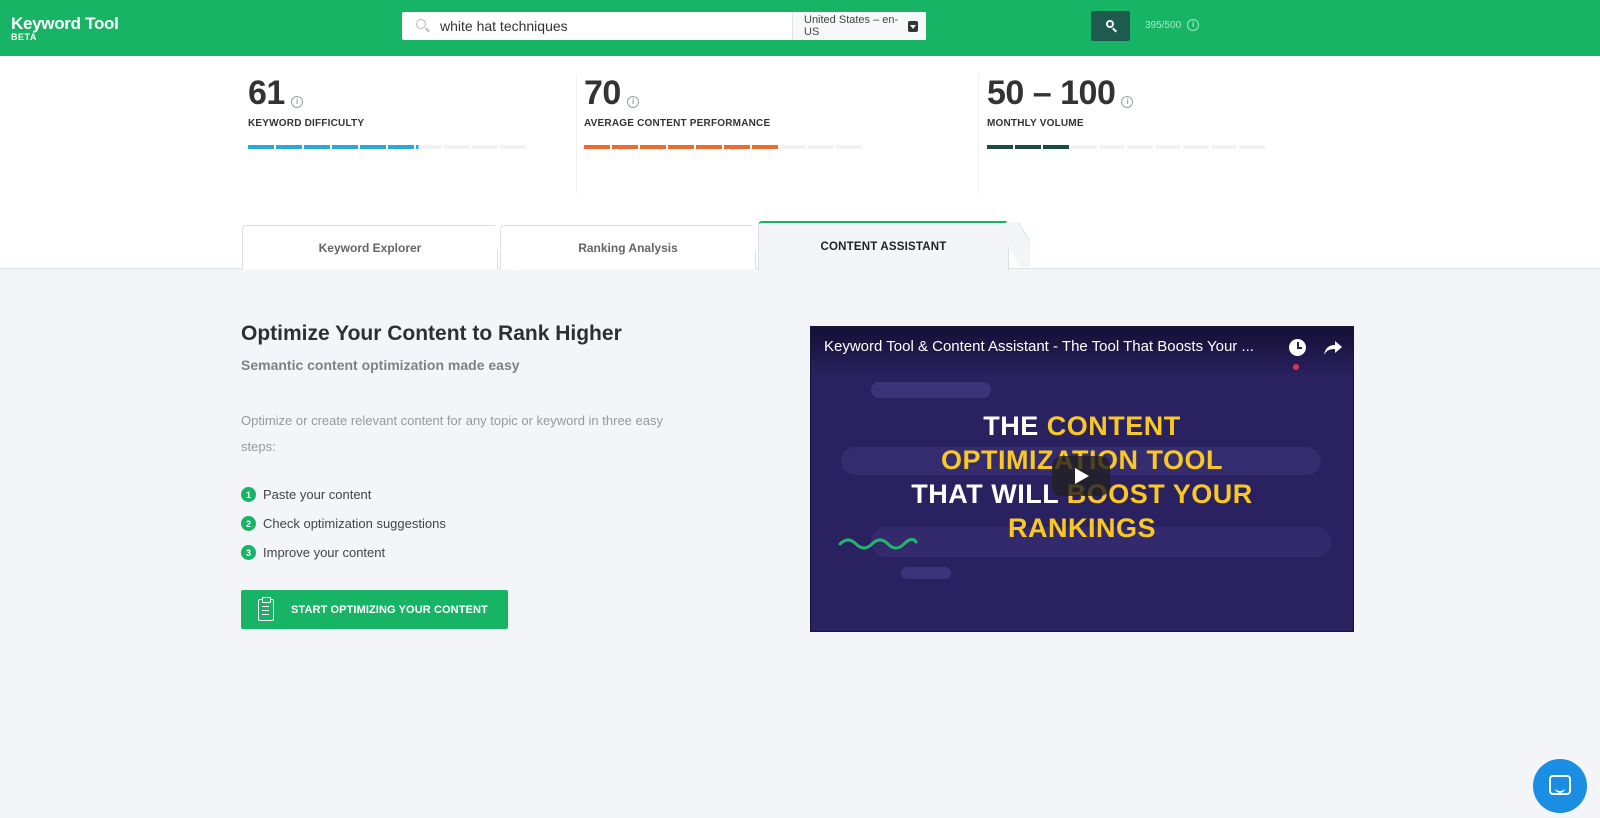  Describe the element at coordinates (602, 93) in the screenshot. I see `metric-value-text: 70` at that location.